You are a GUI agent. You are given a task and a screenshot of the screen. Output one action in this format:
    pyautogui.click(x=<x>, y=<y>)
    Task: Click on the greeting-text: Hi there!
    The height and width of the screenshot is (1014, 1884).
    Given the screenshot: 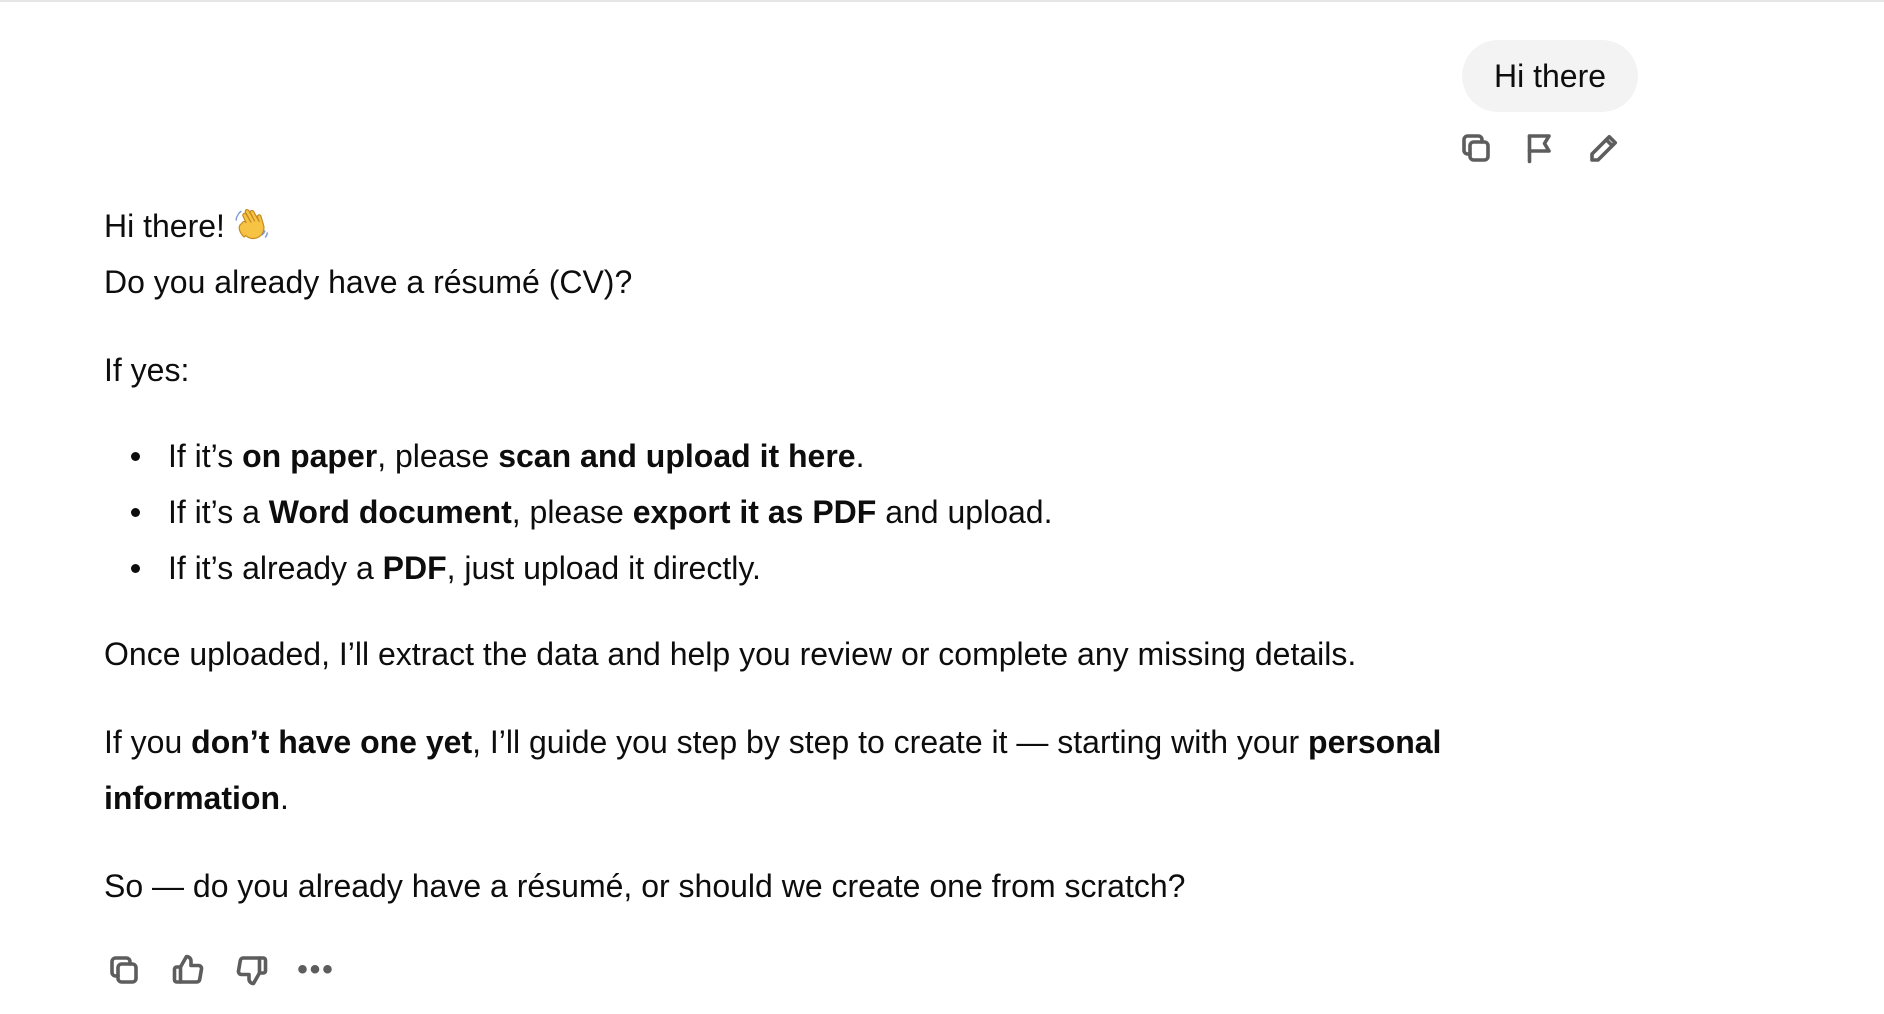 What is the action you would take?
    pyautogui.click(x=164, y=226)
    